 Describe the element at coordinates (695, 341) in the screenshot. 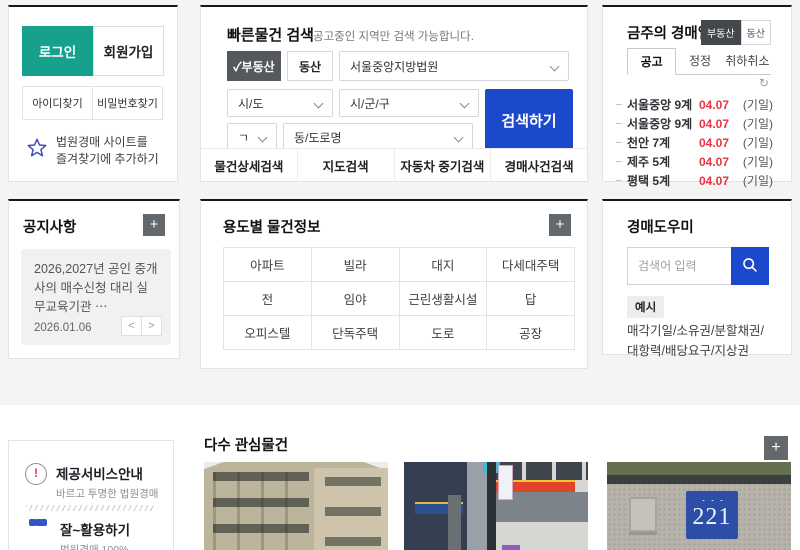

I see `example-terms: 매각기일/소유권/분할채권/ 대항력/배당요구/지상권` at that location.